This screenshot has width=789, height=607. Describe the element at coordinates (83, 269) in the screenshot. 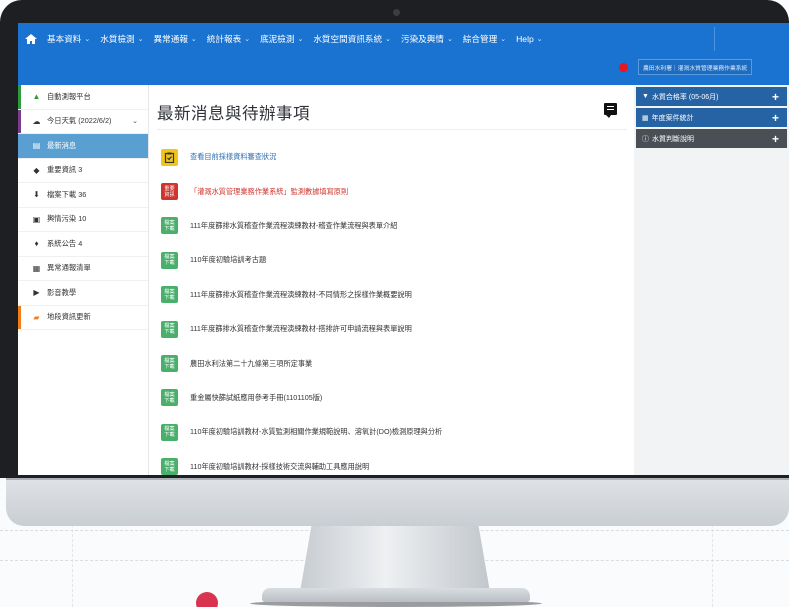

I see `sidebar-item-anomaly-list: ▦ 異常通報清單` at that location.